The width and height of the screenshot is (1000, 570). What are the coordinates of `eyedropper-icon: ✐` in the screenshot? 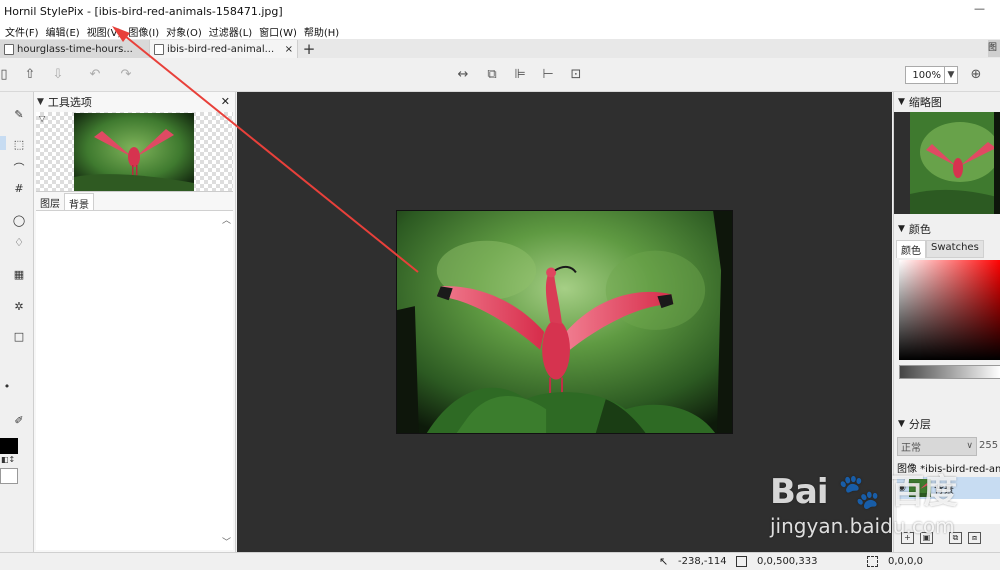 It's located at (19, 421).